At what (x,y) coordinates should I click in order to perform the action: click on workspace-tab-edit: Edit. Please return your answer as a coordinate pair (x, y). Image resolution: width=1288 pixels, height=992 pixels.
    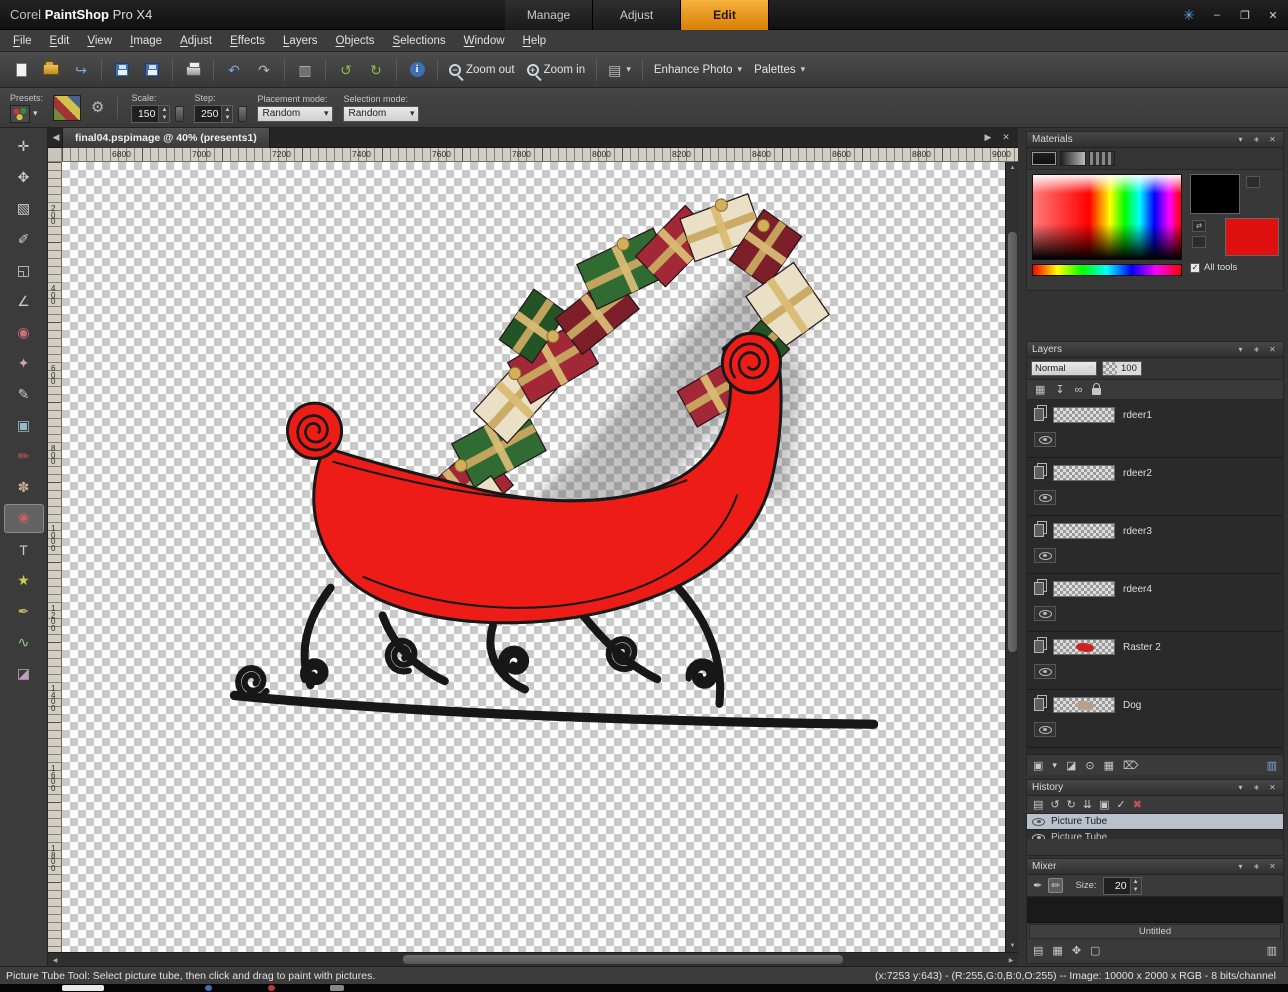
    Looking at the image, I should click on (725, 15).